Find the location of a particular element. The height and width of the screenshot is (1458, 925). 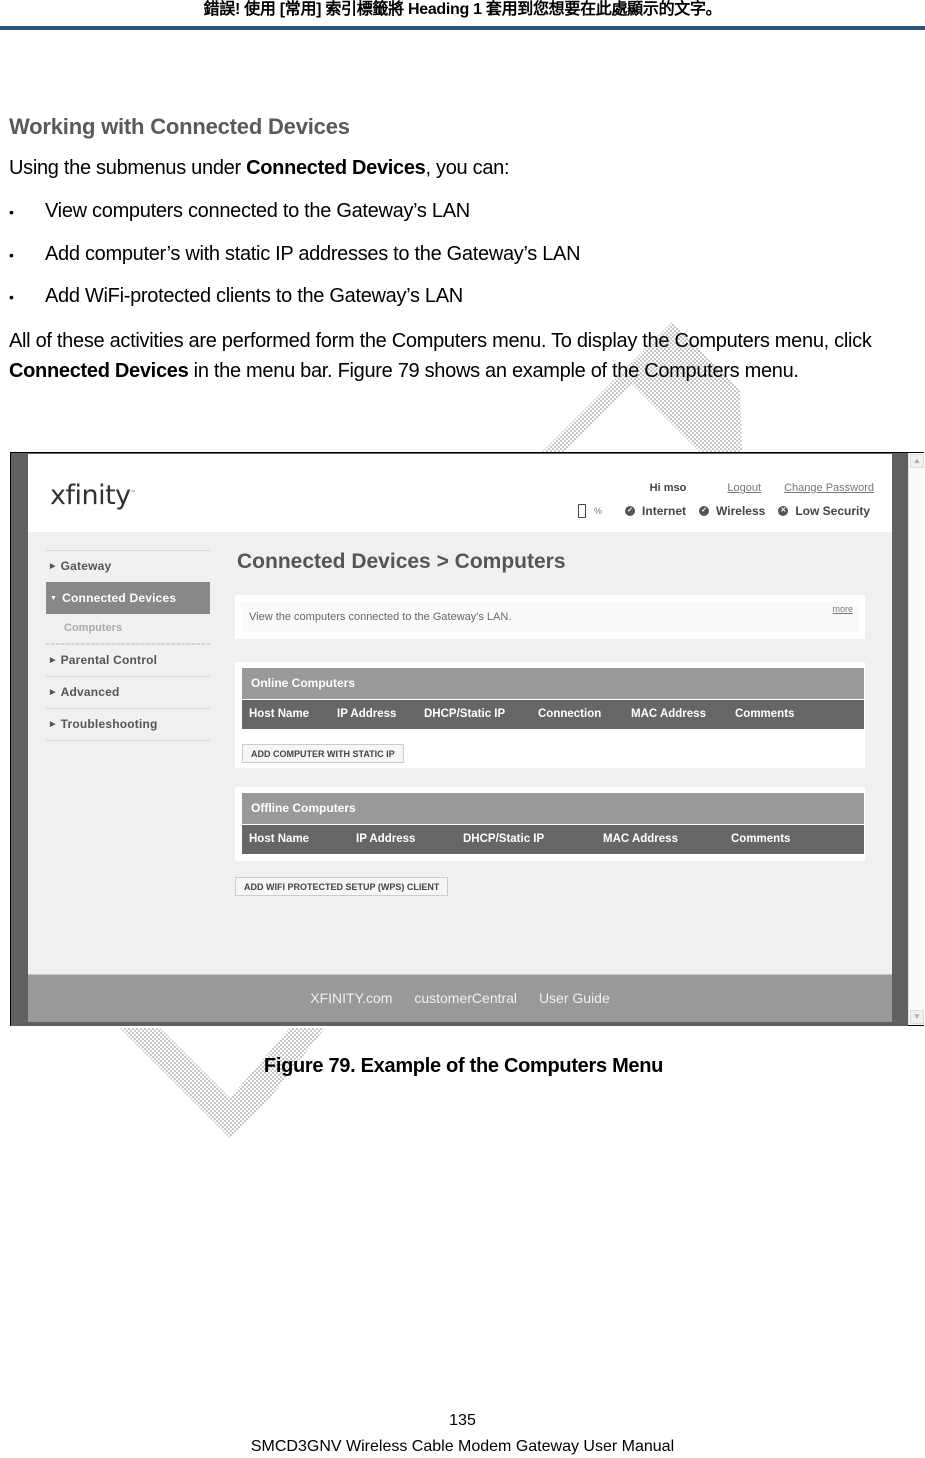

change-password-link: Change Password is located at coordinates (829, 488).